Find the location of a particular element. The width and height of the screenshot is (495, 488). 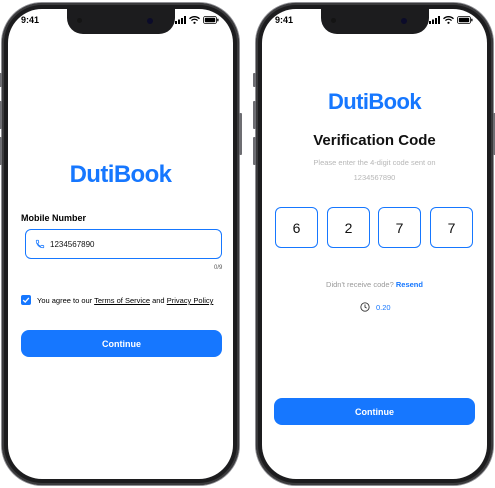

subtitle-phone-number: 1234567890 is located at coordinates (374, 177).